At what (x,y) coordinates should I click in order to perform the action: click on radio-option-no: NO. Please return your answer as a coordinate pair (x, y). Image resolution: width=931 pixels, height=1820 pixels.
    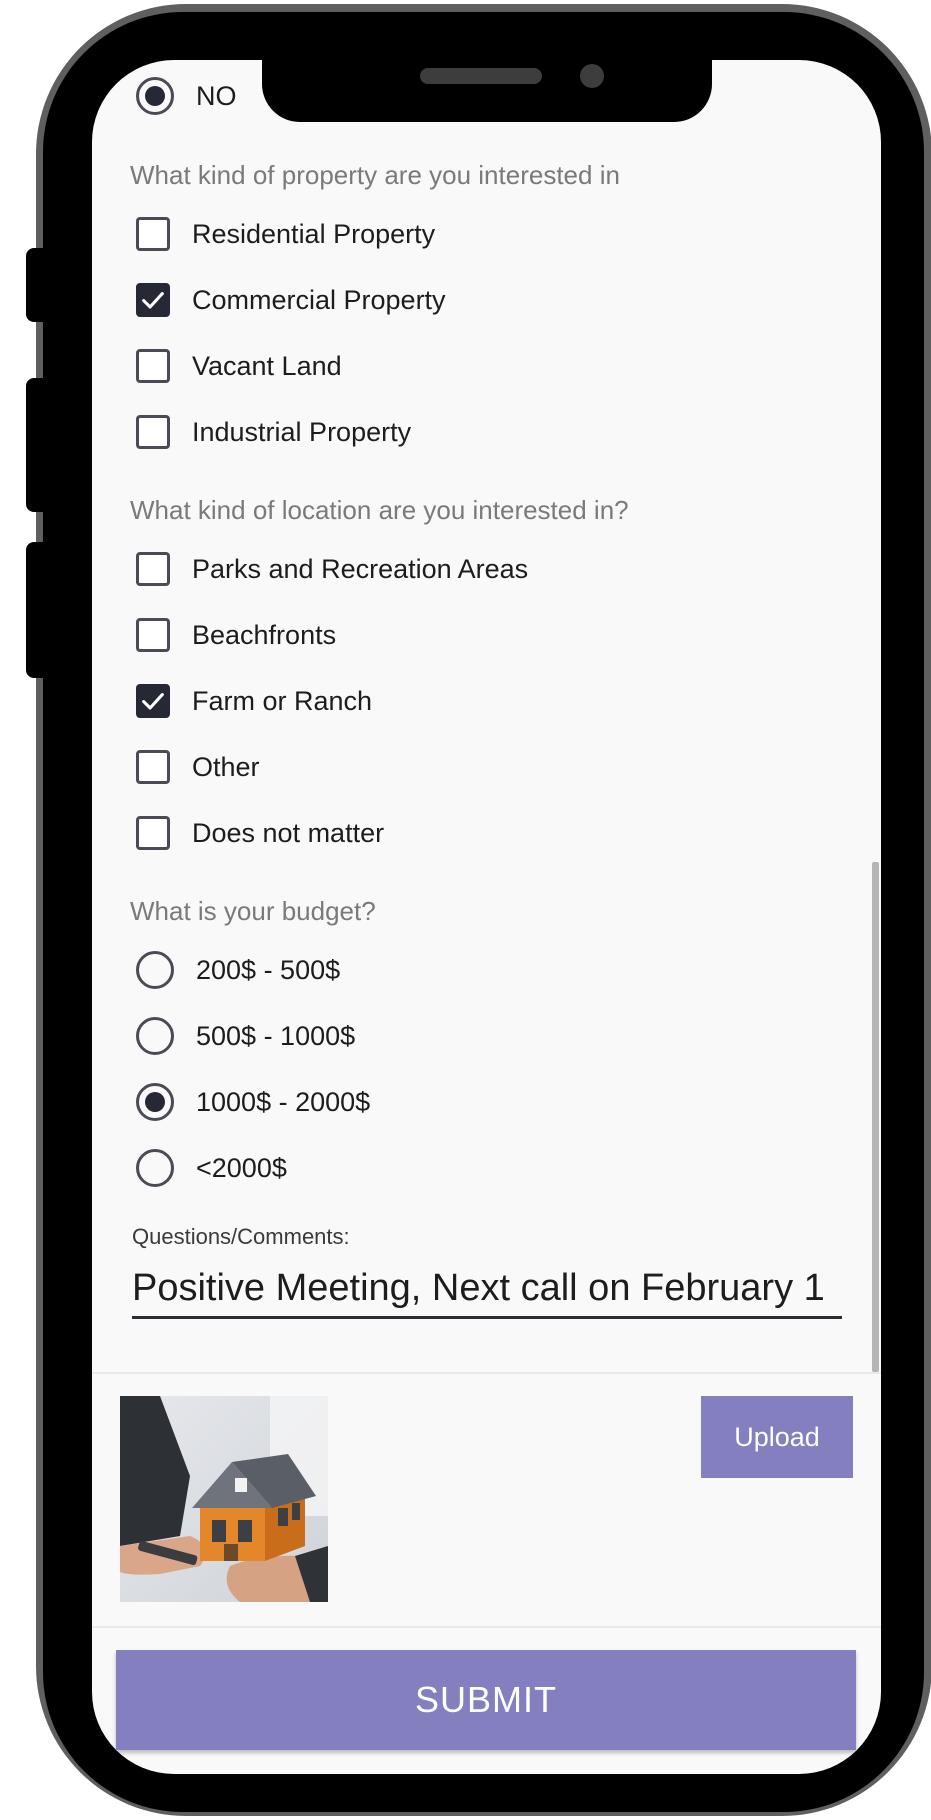
    Looking at the image, I should click on (186, 96).